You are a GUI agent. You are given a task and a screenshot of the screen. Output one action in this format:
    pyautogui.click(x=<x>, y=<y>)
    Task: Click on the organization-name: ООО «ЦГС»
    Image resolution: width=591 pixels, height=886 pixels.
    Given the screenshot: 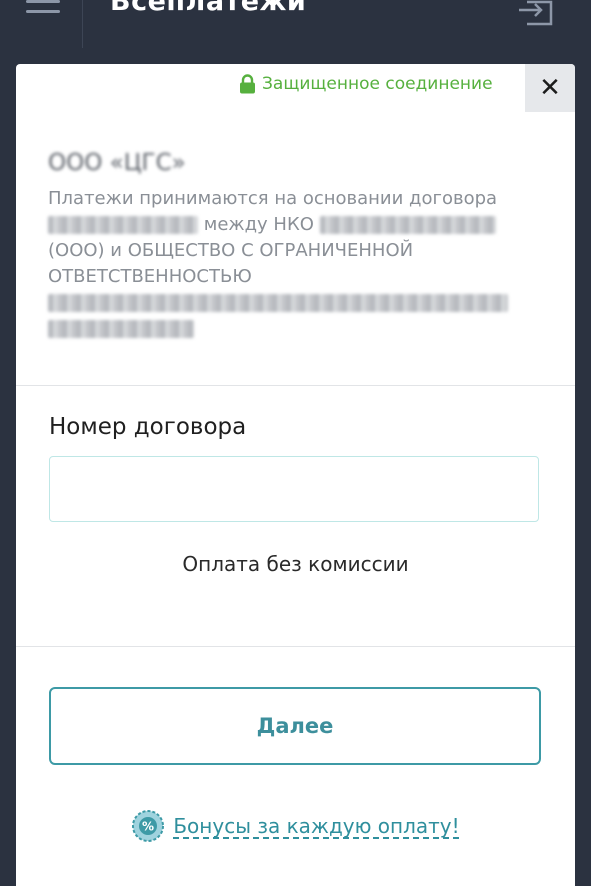 What is the action you would take?
    pyautogui.click(x=117, y=163)
    